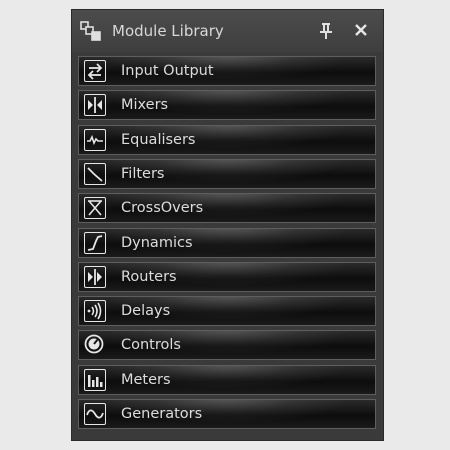  Describe the element at coordinates (162, 208) in the screenshot. I see `module-item-label: CrossOvers` at that location.